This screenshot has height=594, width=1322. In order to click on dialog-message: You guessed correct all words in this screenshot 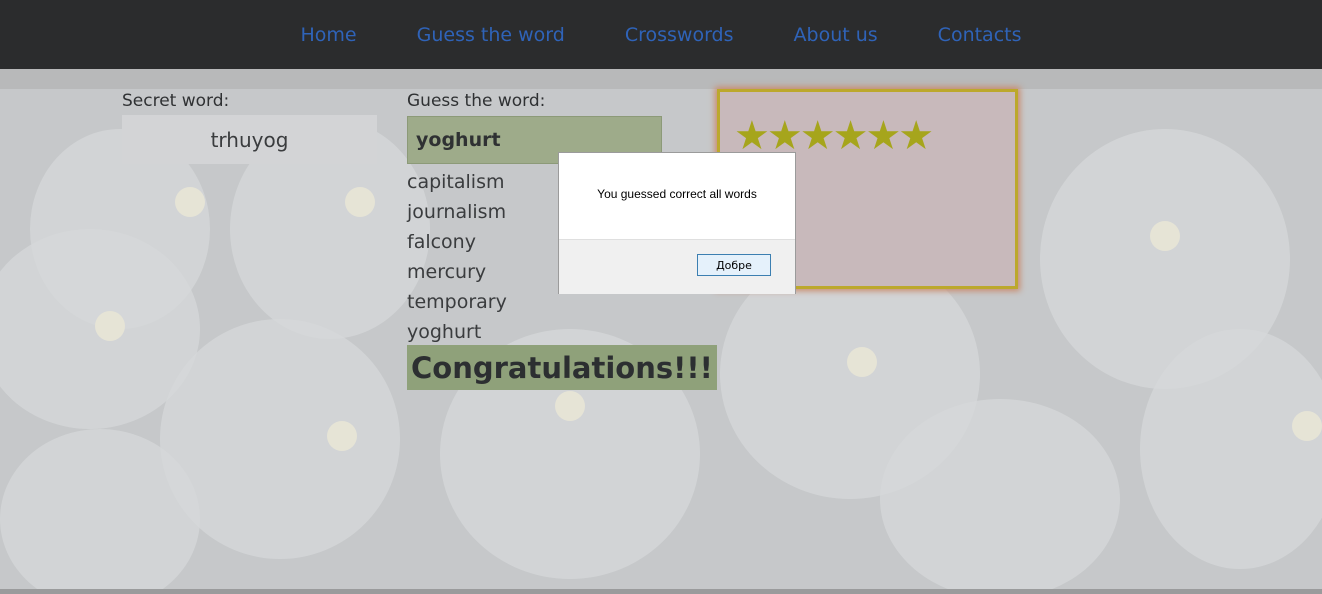, I will do `click(677, 194)`.